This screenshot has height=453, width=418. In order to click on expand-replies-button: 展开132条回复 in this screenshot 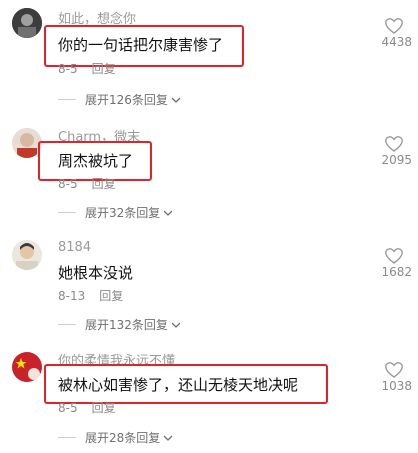, I will do `click(119, 324)`.